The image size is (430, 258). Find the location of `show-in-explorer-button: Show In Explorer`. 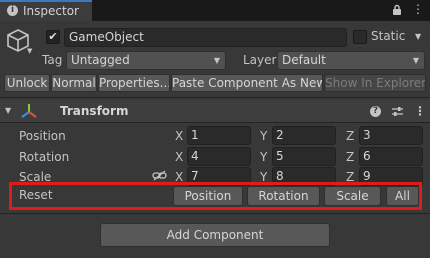

show-in-explorer-button: Show In Explorer is located at coordinates (375, 83).